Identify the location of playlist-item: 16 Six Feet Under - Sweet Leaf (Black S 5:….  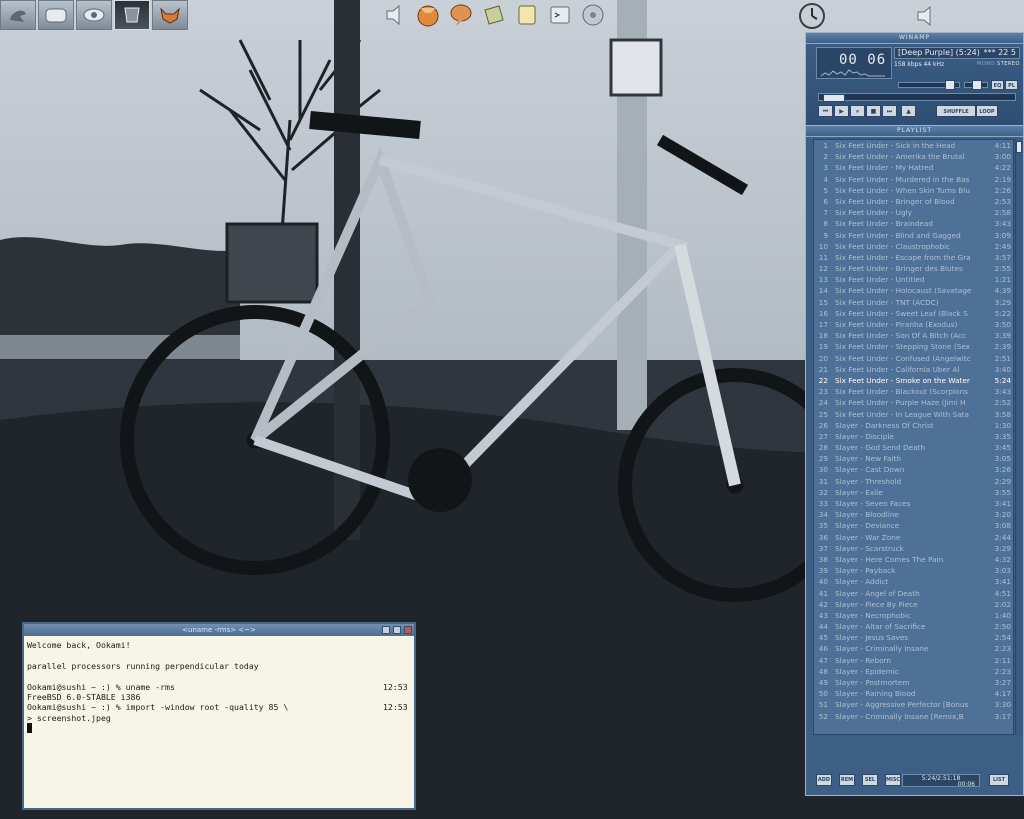
(913, 313).